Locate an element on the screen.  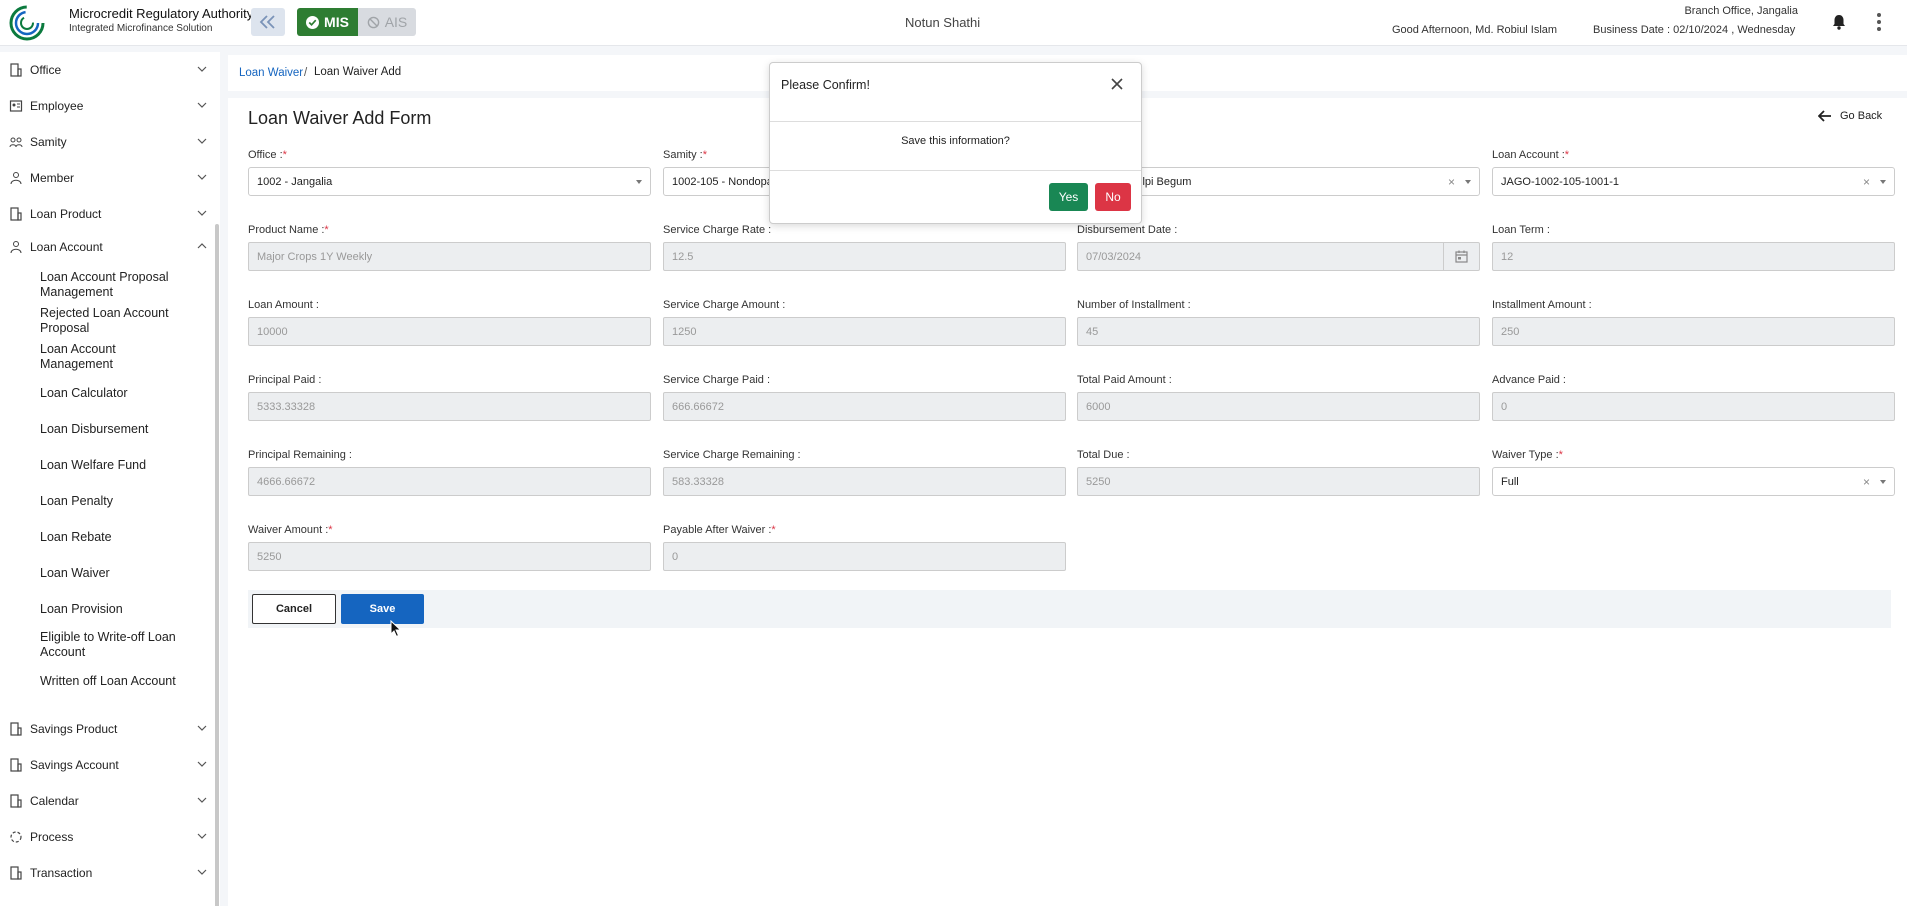
disbursement-date-value: 07/03/2024 is located at coordinates (1114, 256).